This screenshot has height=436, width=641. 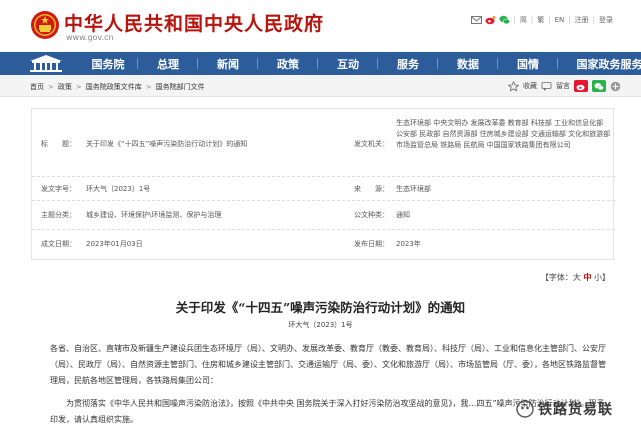 I want to click on info-row-docno: 发文字号： 环大气〔2023〕1号 来 源： 生态环境部, so click(x=323, y=189).